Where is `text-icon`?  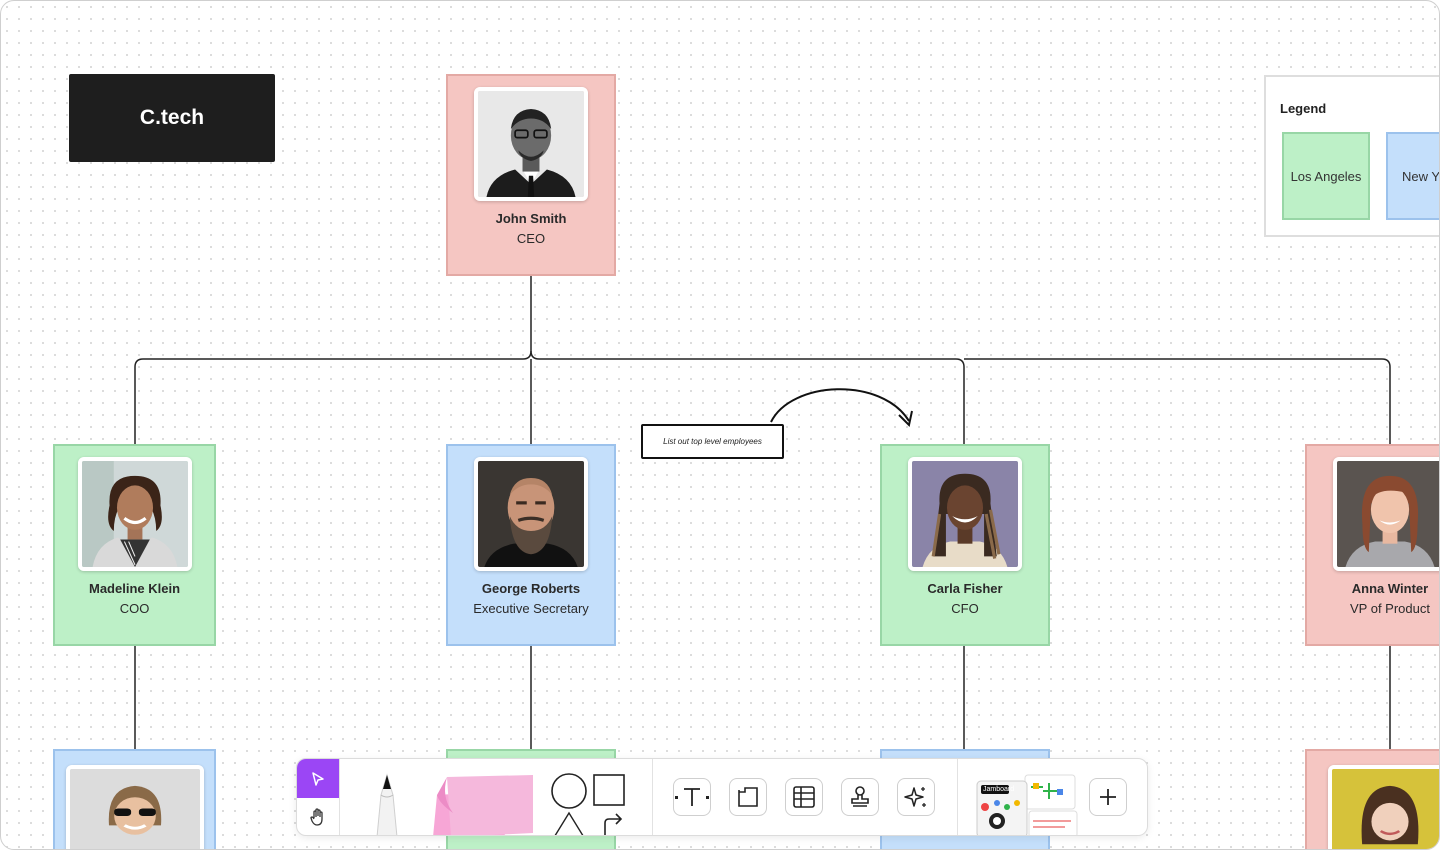
text-icon is located at coordinates (692, 797).